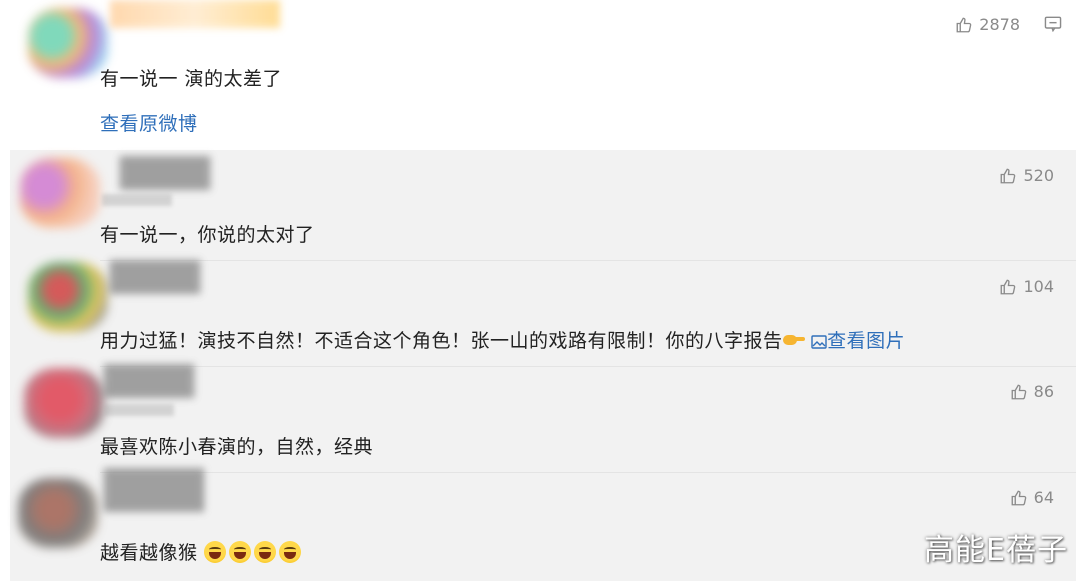  What do you see at coordinates (237, 447) in the screenshot?
I see `reply-text: 最喜欢陈小春演的，自然，经典` at bounding box center [237, 447].